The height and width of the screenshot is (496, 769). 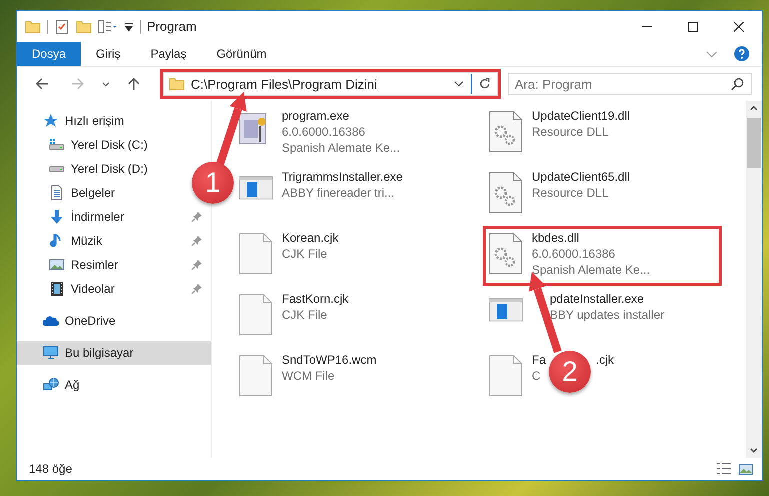 I want to click on file-name: UpdateClient65.dll, so click(x=581, y=177).